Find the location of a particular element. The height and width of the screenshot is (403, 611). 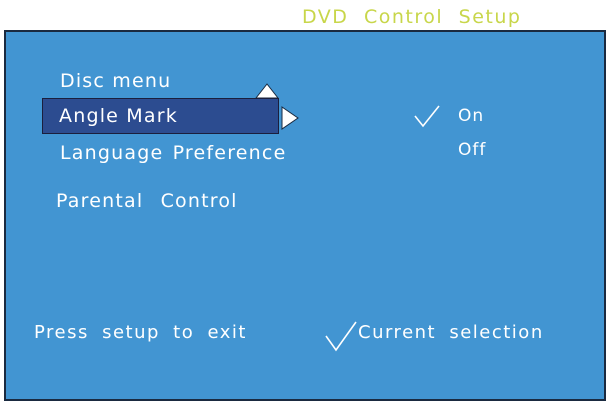

current-selection-legend: Current selection is located at coordinates (451, 332).